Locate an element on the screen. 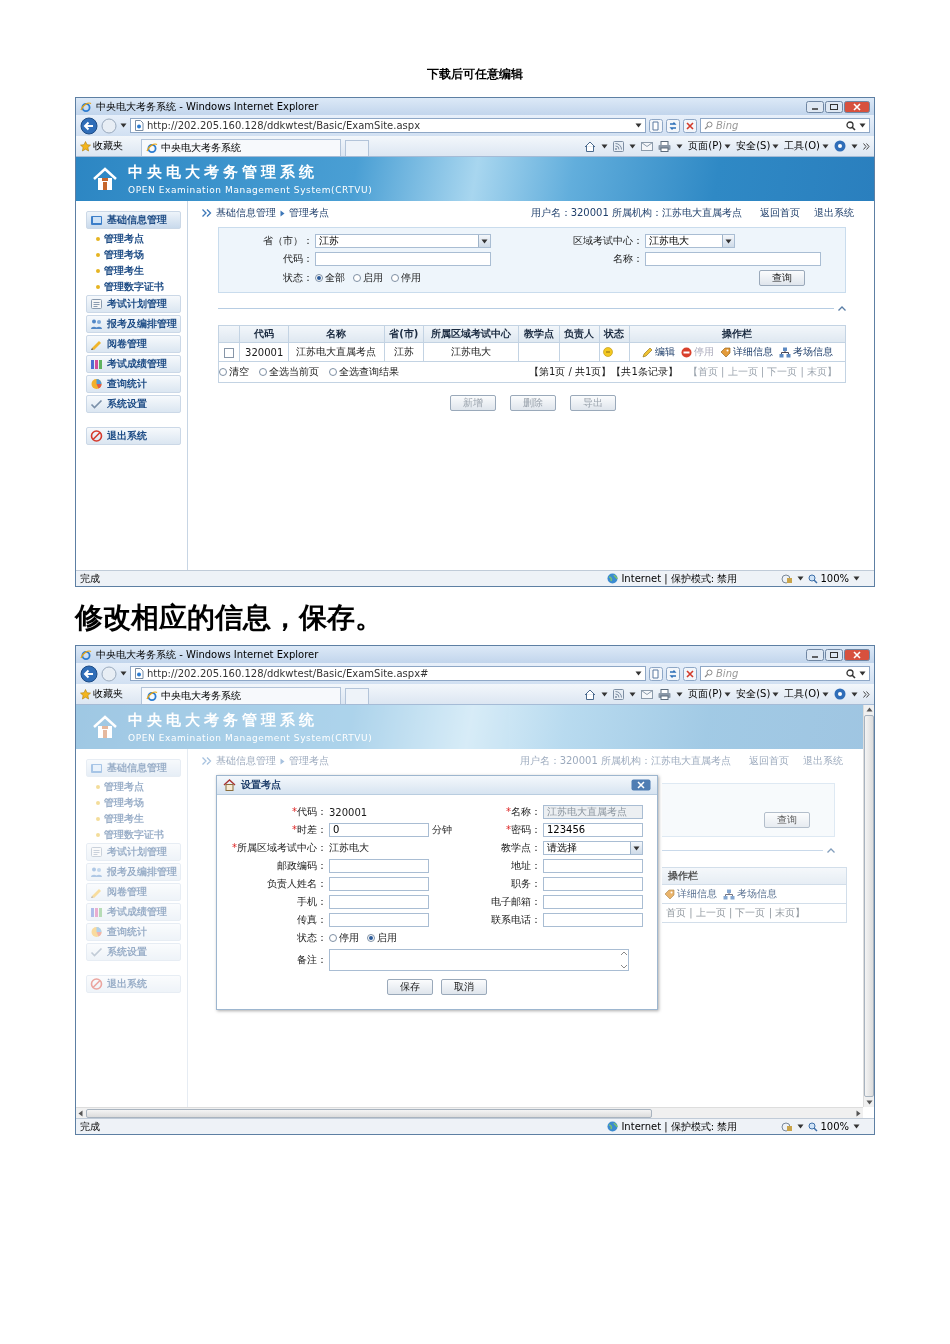 Image resolution: width=950 pixels, height=1344 pixels. radio-button: 全选查询结果 is located at coordinates (364, 372).